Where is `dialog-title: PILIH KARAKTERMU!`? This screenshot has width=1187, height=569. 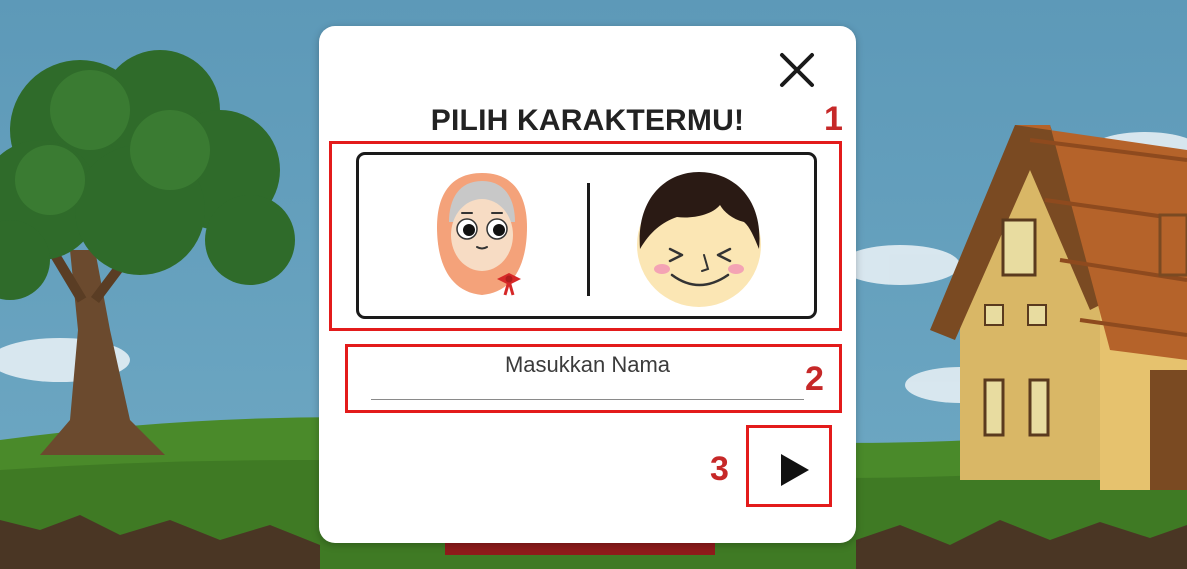
dialog-title: PILIH KARAKTERMU! is located at coordinates (587, 120).